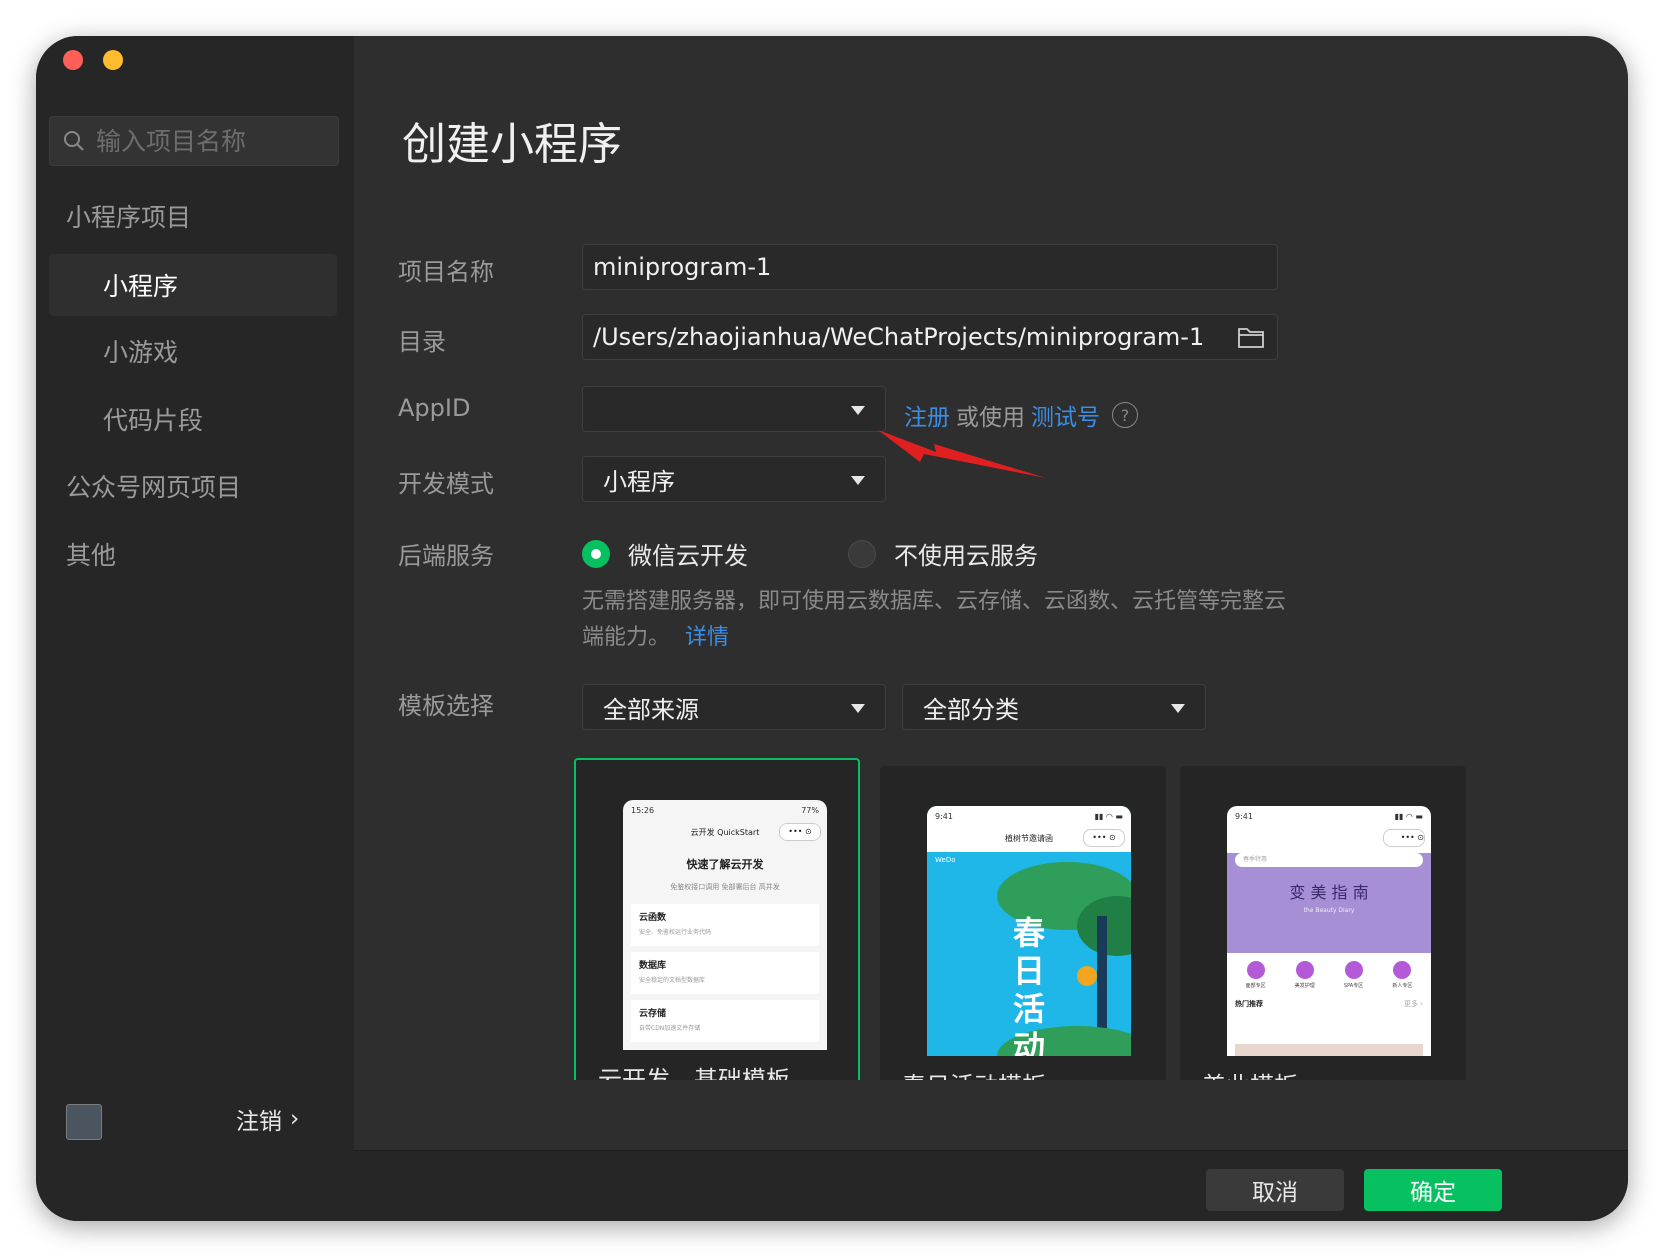 The width and height of the screenshot is (1664, 1258). What do you see at coordinates (91, 554) in the screenshot?
I see `section-other: 其他` at bounding box center [91, 554].